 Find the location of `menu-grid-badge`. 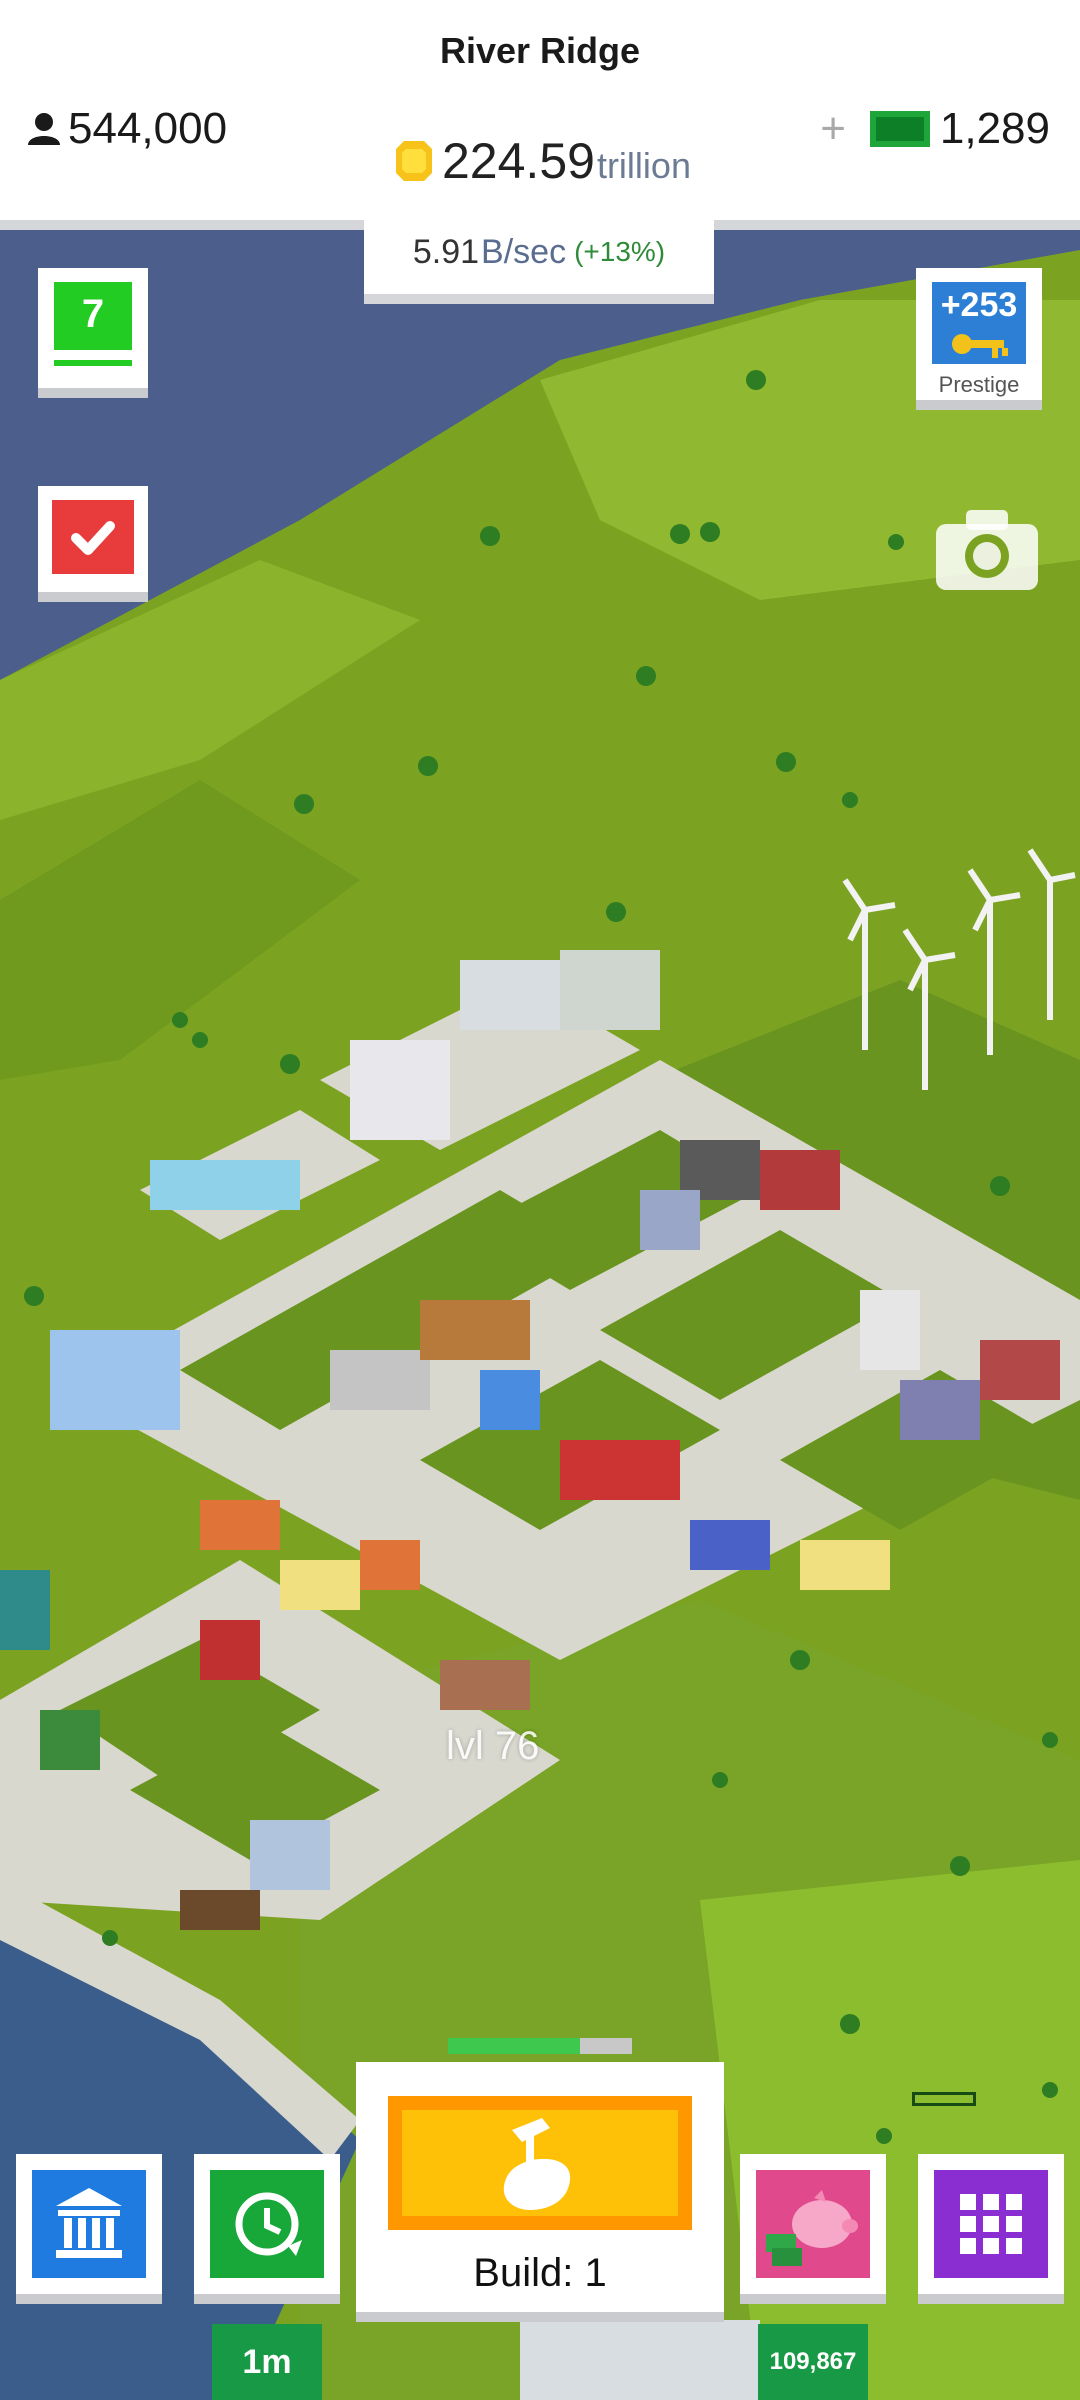

menu-grid-badge is located at coordinates (991, 2224).